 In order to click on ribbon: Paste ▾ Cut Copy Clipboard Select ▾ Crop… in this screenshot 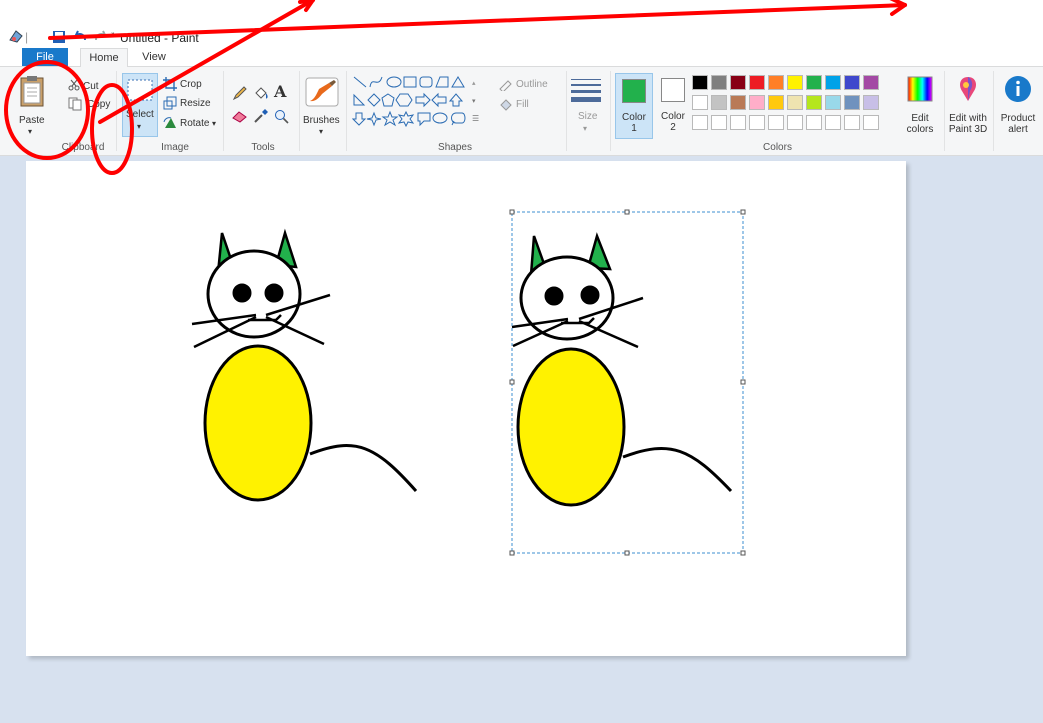, I will do `click(521, 111)`.